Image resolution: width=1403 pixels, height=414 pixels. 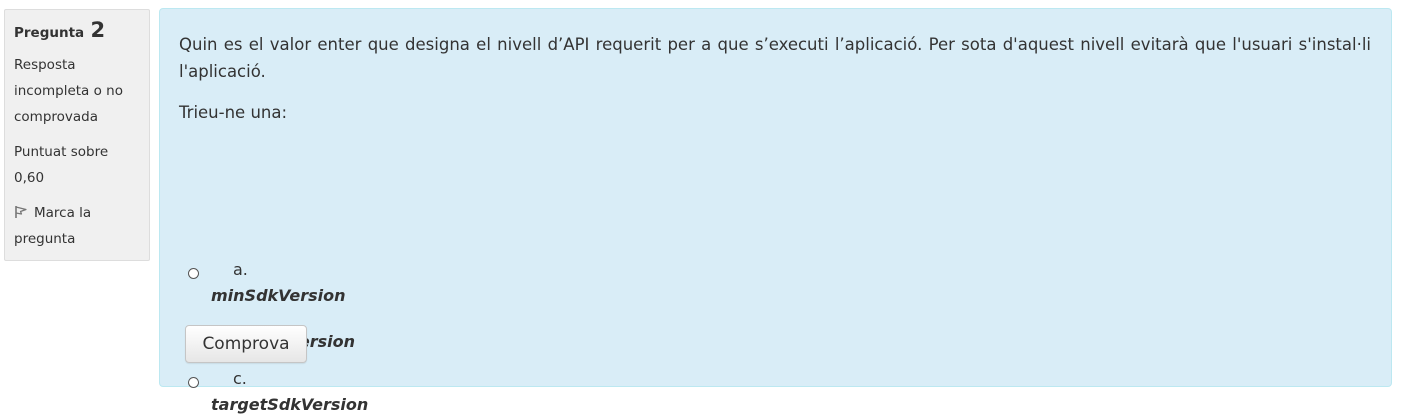 I want to click on answer-letter-a: a., so click(x=240, y=269).